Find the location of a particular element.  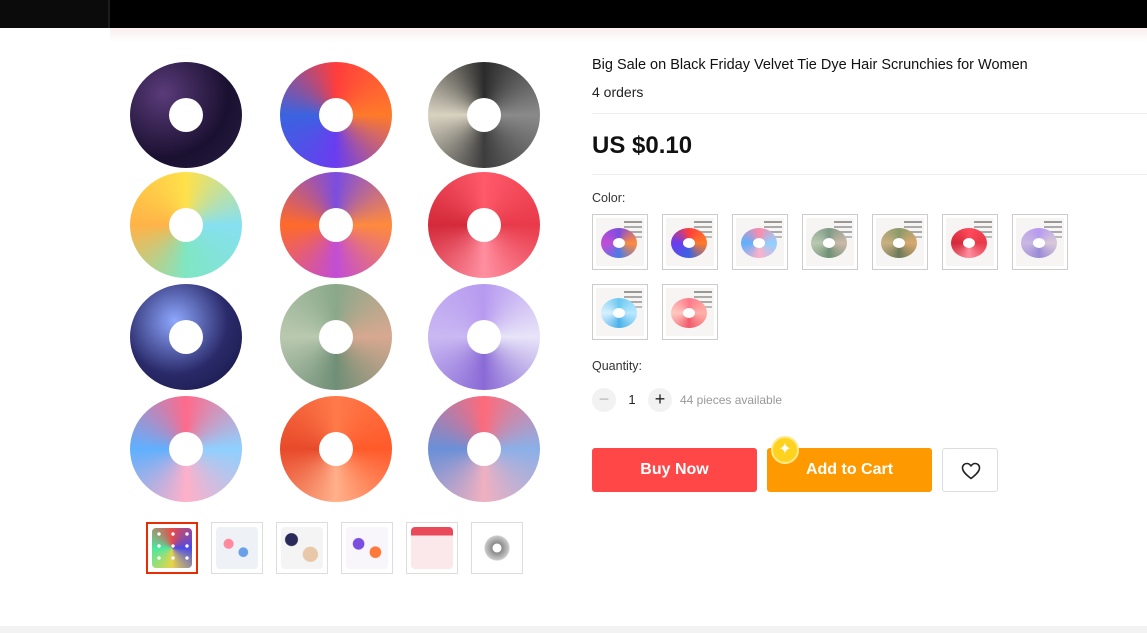

order-count: 4 orders is located at coordinates (618, 92).